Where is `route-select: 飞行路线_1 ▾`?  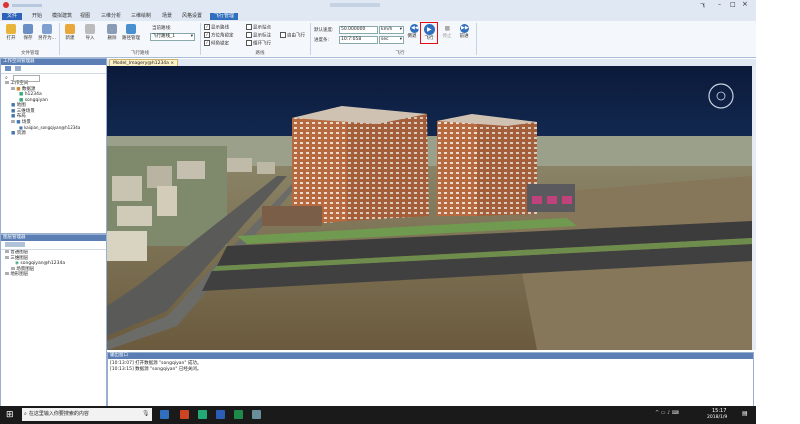 route-select: 飞行路线_1 ▾ is located at coordinates (172, 37).